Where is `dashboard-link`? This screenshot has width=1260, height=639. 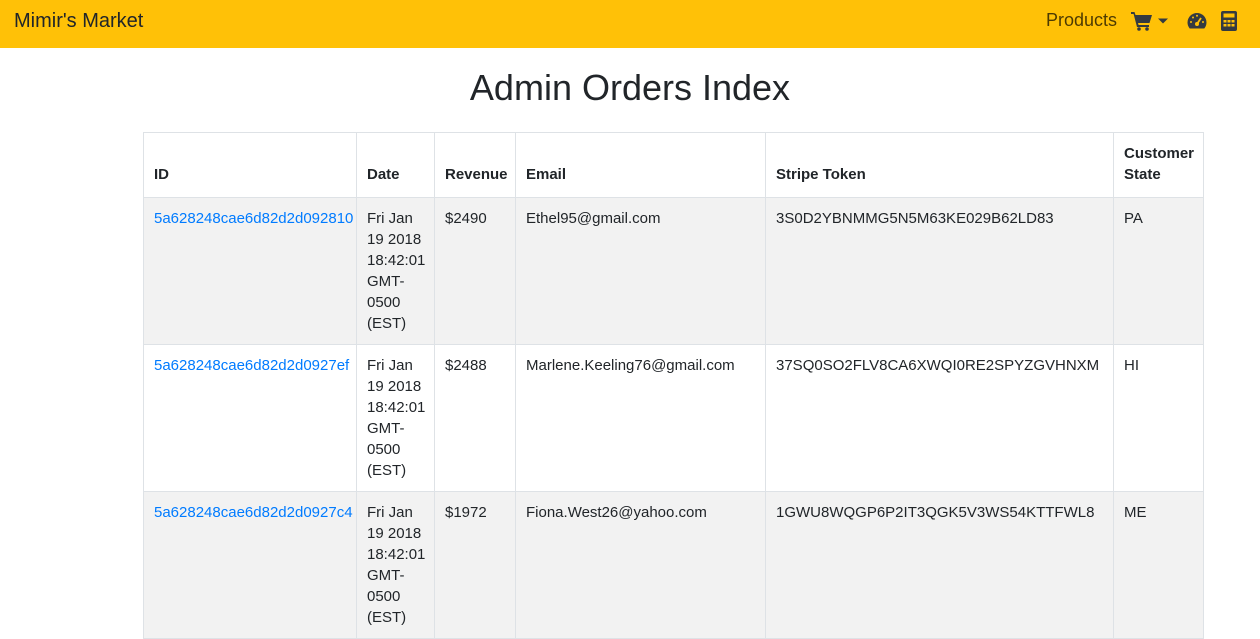 dashboard-link is located at coordinates (1197, 21).